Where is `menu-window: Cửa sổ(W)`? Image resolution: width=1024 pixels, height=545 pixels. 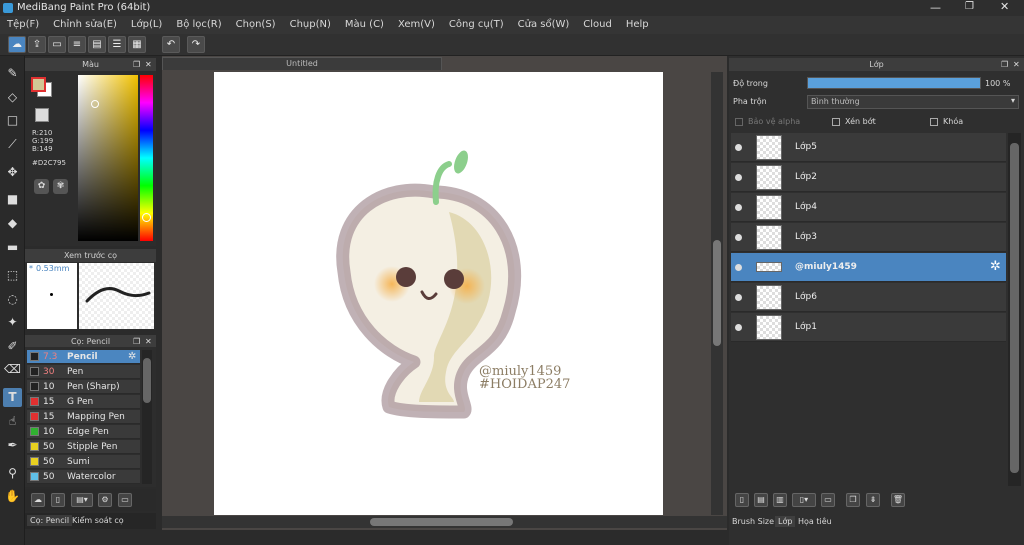 menu-window: Cửa sổ(W) is located at coordinates (544, 24).